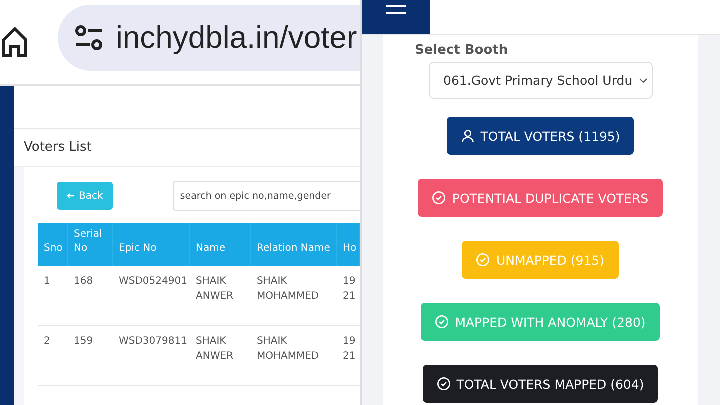  I want to click on table-cell: WSD3079811, so click(151, 356).